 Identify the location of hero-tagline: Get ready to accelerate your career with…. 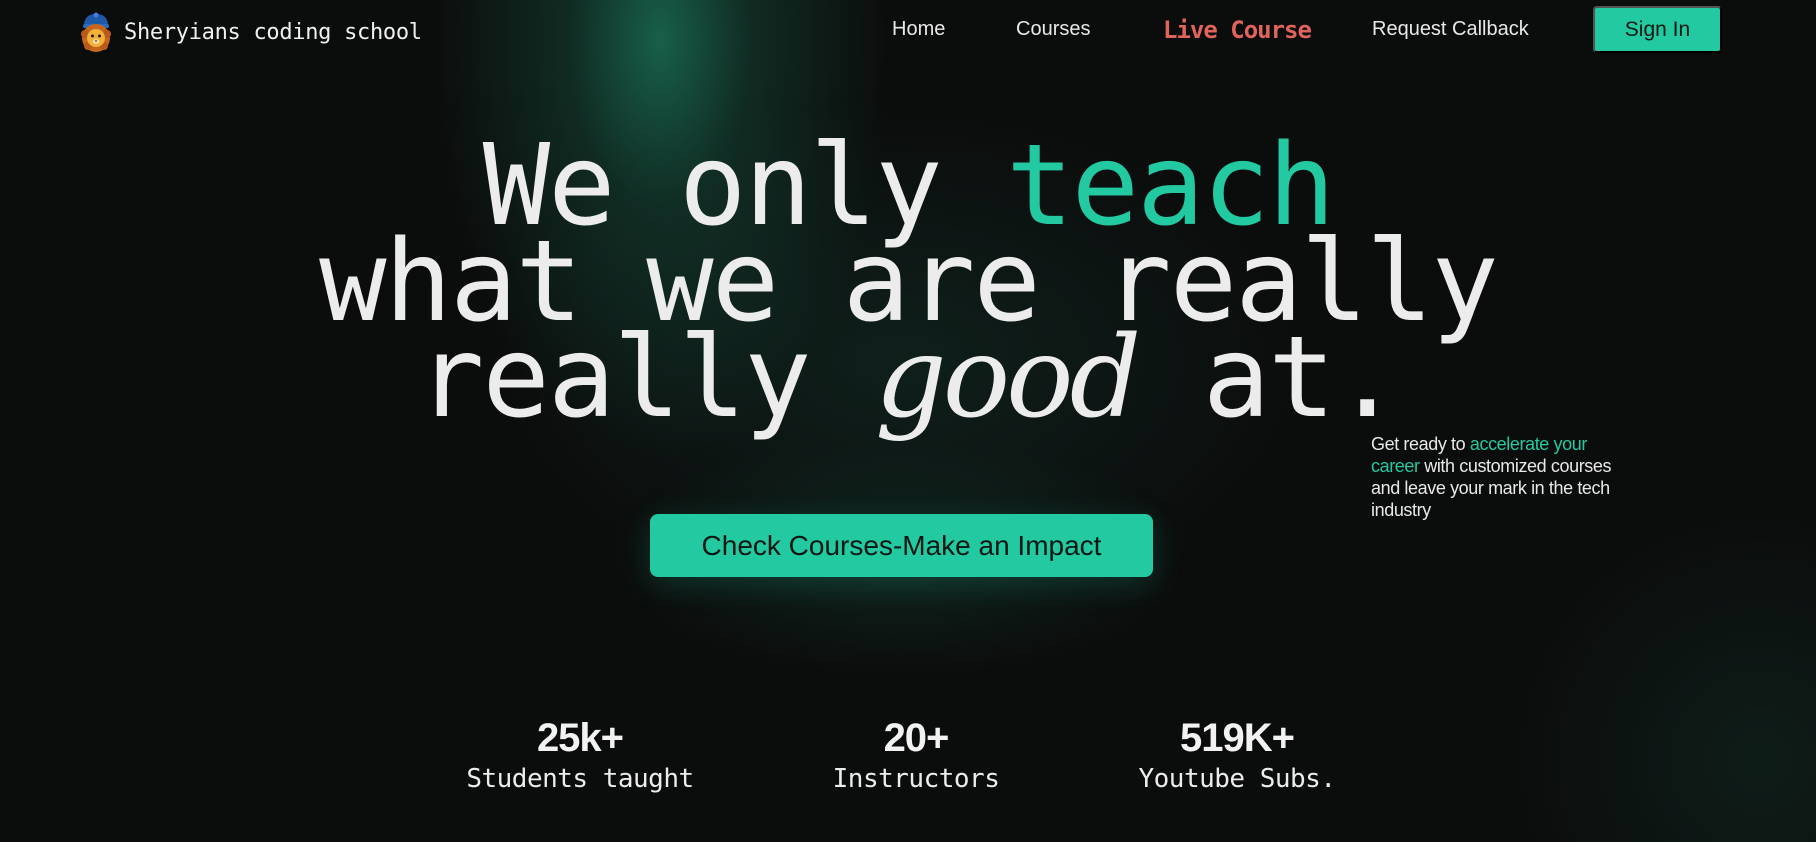
(1503, 477).